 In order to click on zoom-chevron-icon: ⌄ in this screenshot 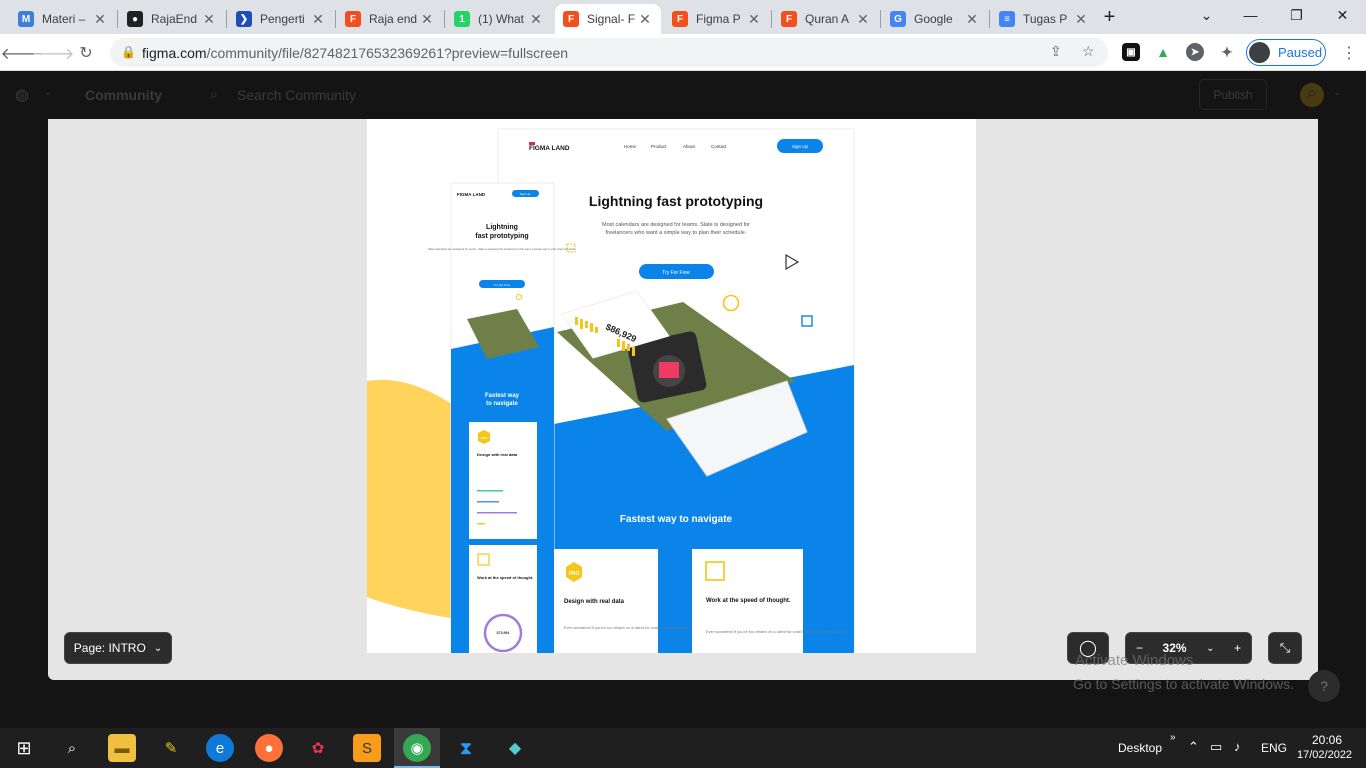, I will do `click(1210, 648)`.